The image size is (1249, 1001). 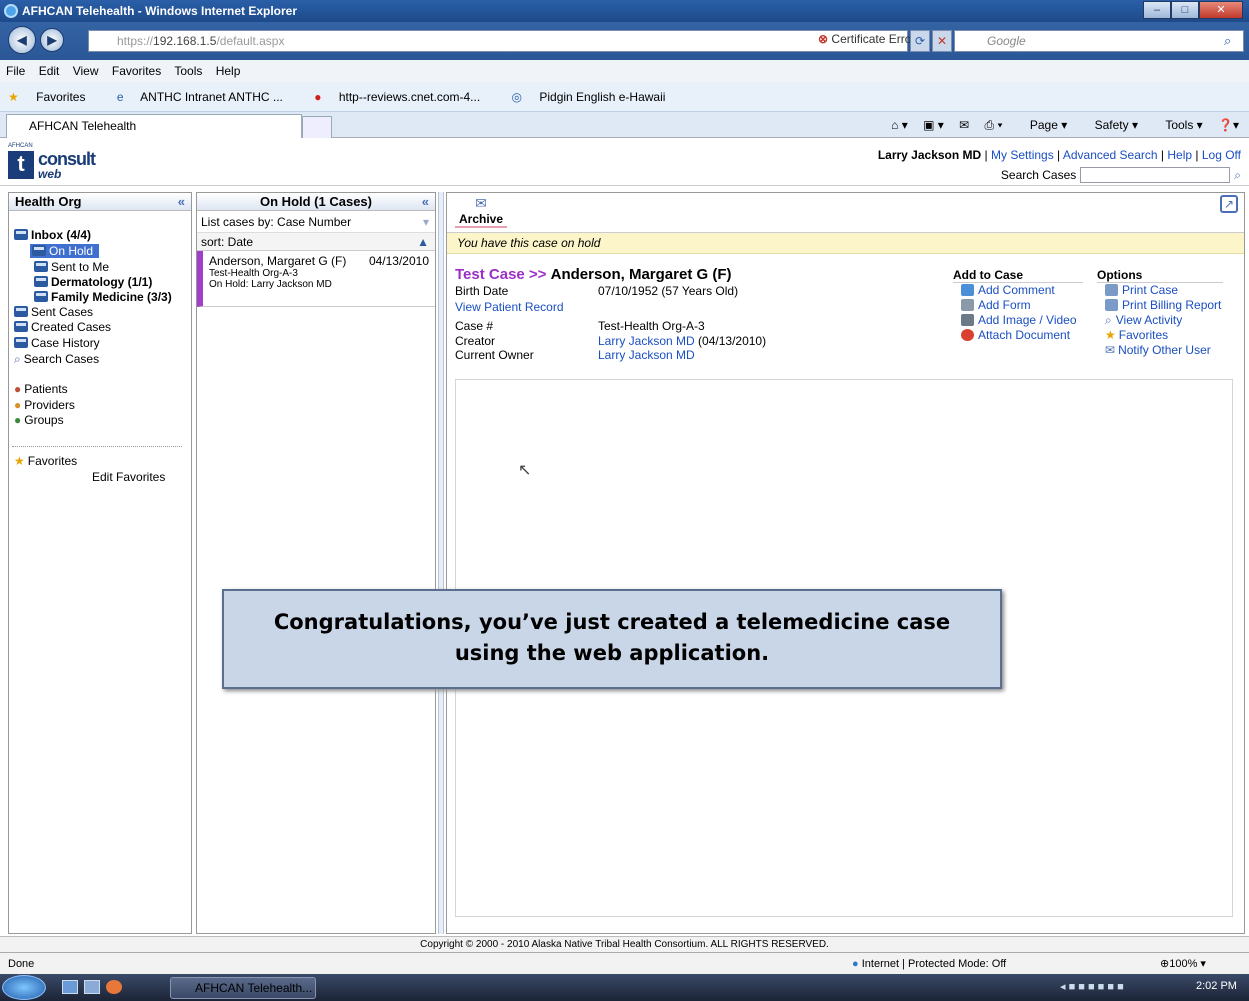 I want to click on add-image-video-link: Add Image / Video, so click(x=1019, y=320).